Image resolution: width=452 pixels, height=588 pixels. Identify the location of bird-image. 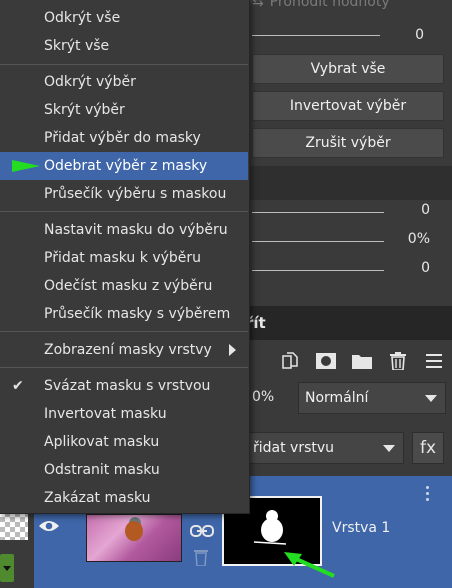
(134, 531).